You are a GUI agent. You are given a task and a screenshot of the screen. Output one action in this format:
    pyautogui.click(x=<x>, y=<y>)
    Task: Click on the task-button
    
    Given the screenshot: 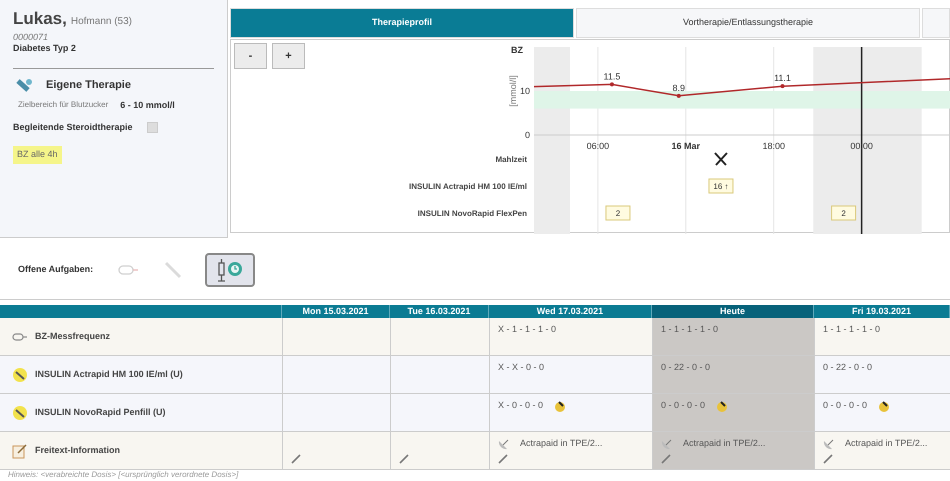 What is the action you would take?
    pyautogui.click(x=230, y=269)
    